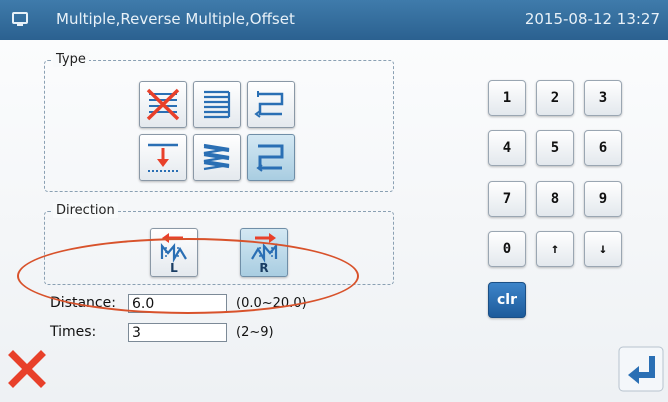 This screenshot has width=668, height=402. I want to click on enter-icon, so click(641, 369).